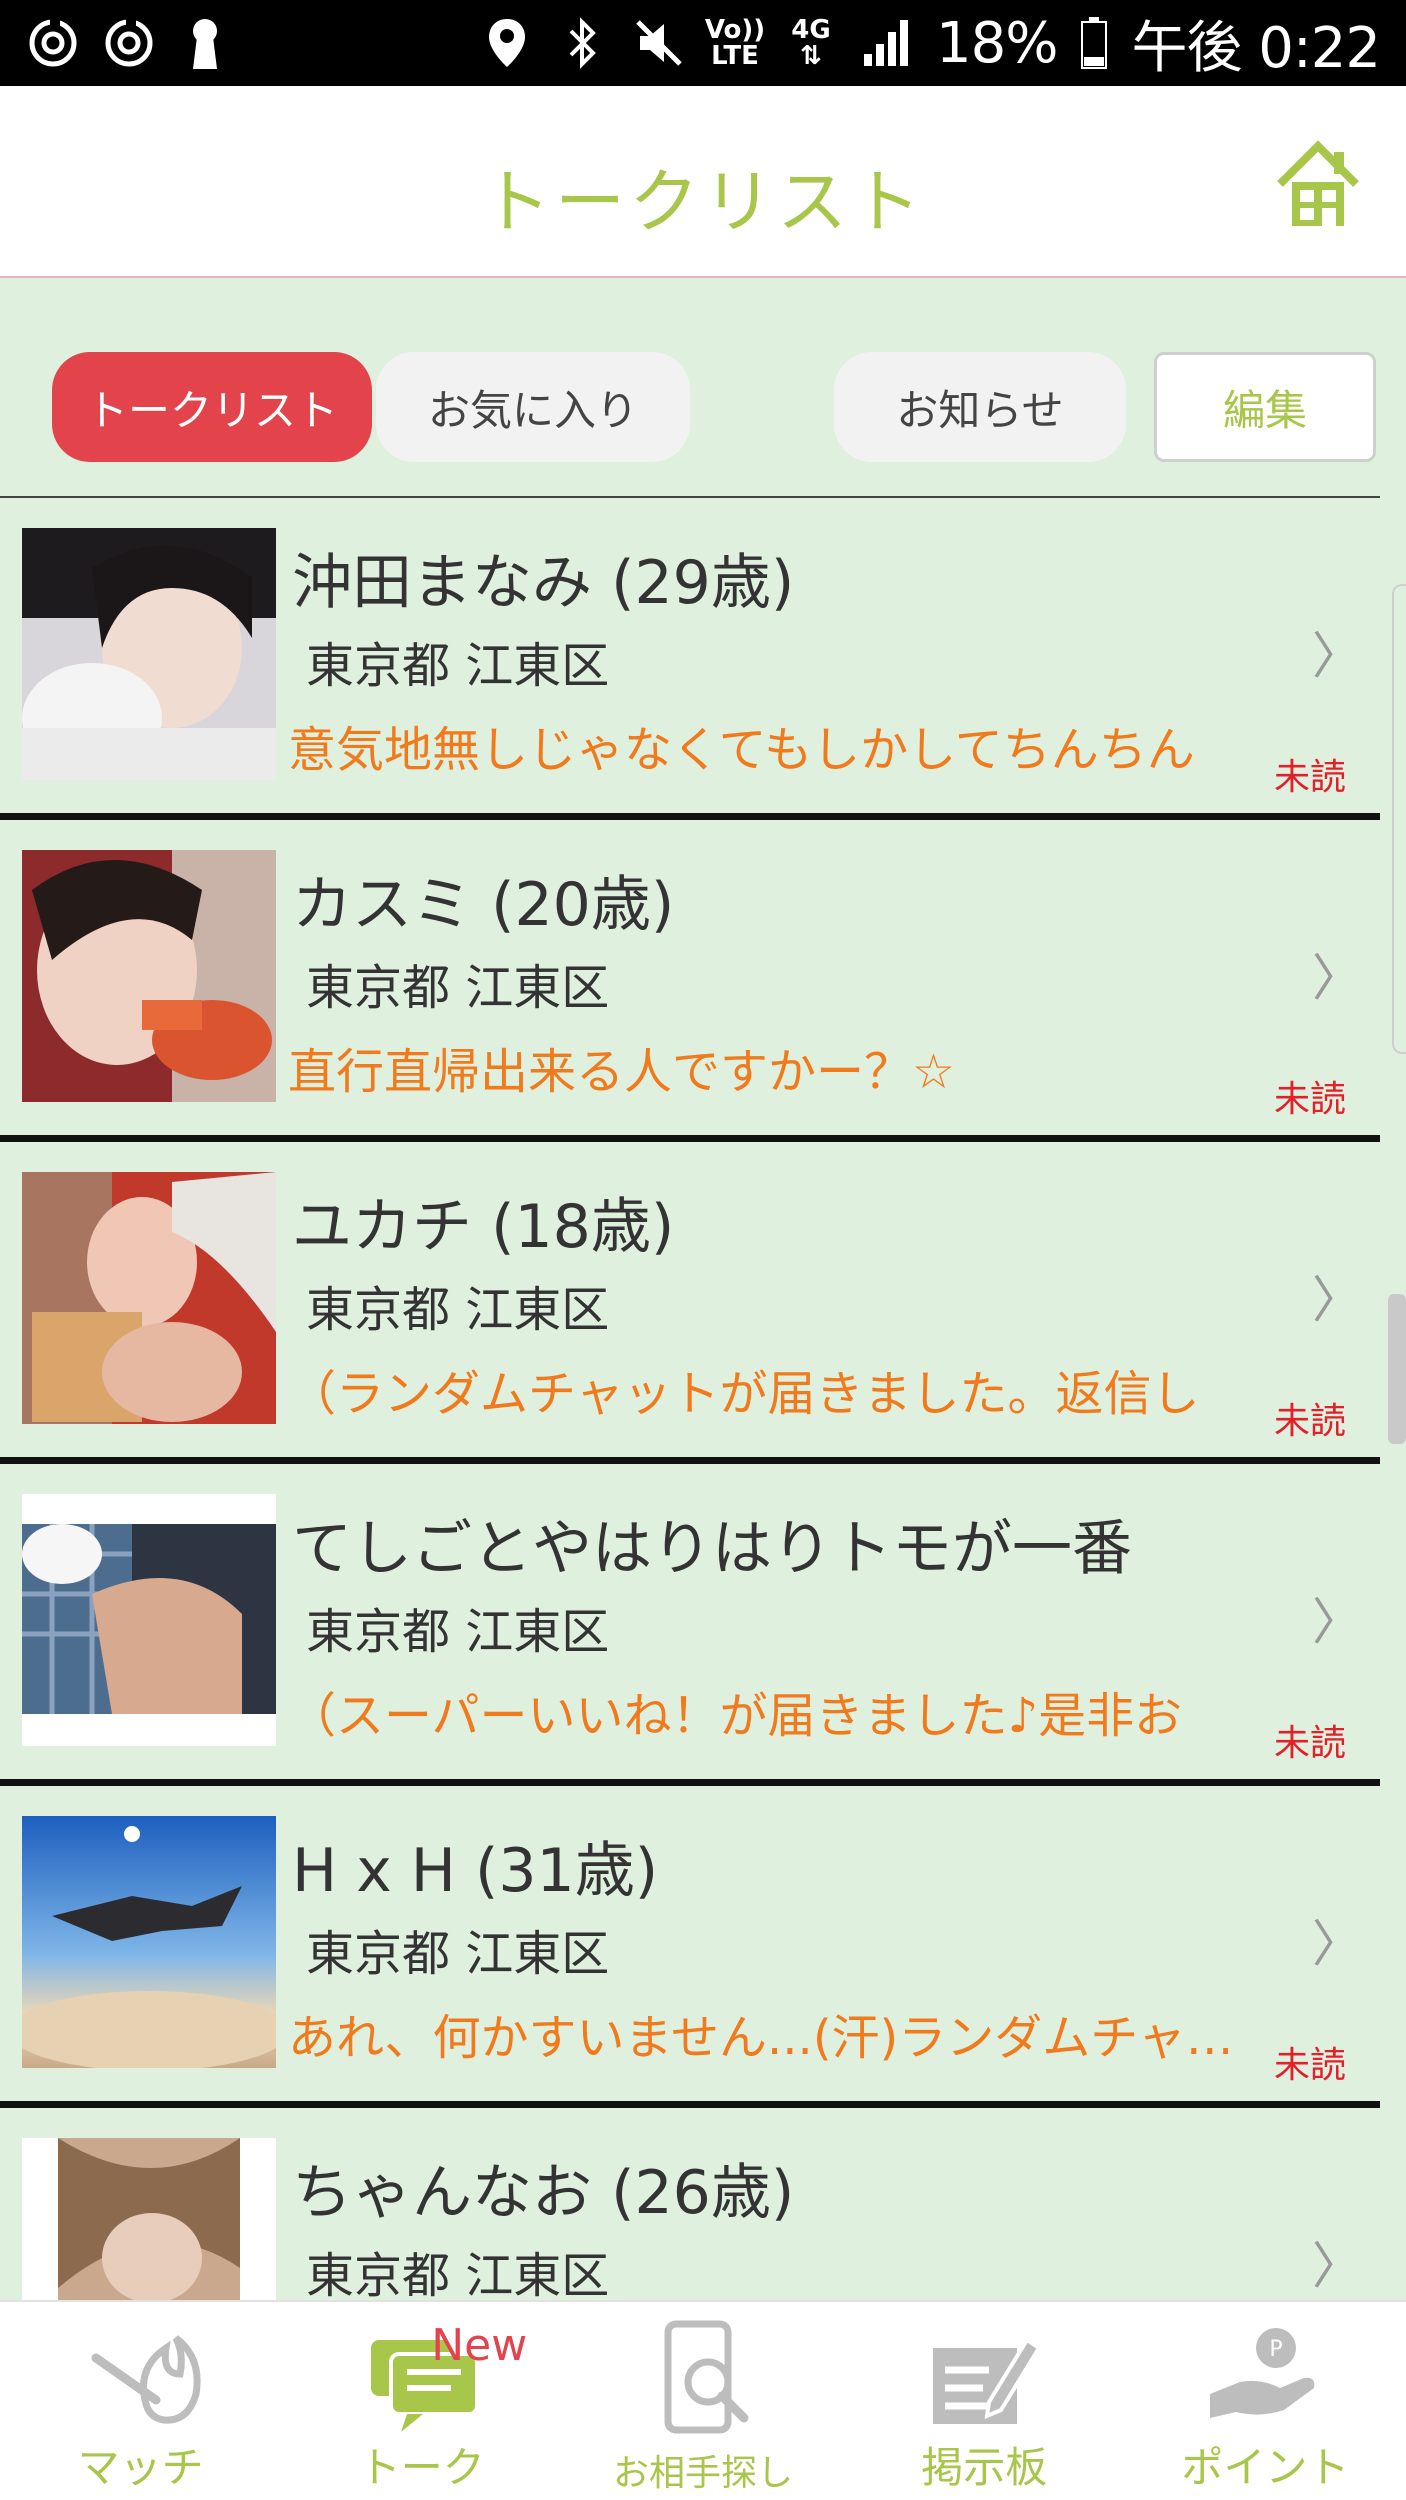  Describe the element at coordinates (1094, 43) in the screenshot. I see `battery-icon` at that location.